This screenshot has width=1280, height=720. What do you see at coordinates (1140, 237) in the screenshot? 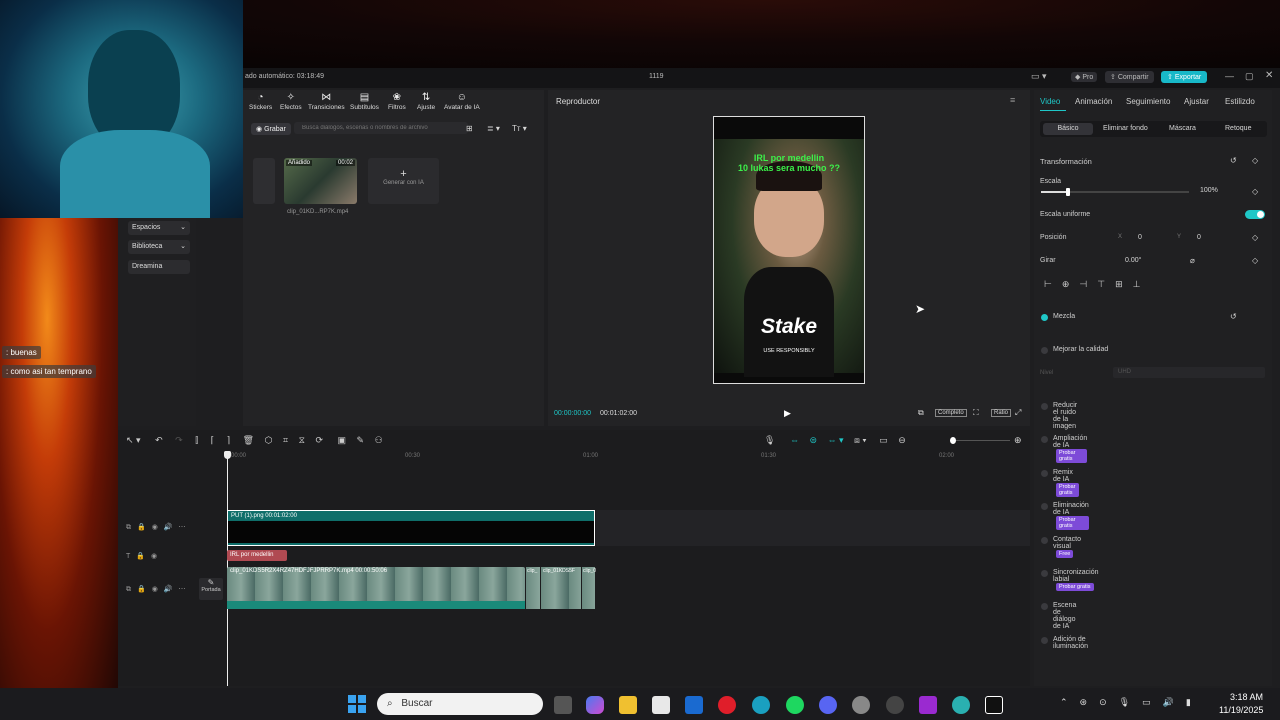
I see `pos-x-input: 0` at bounding box center [1140, 237].